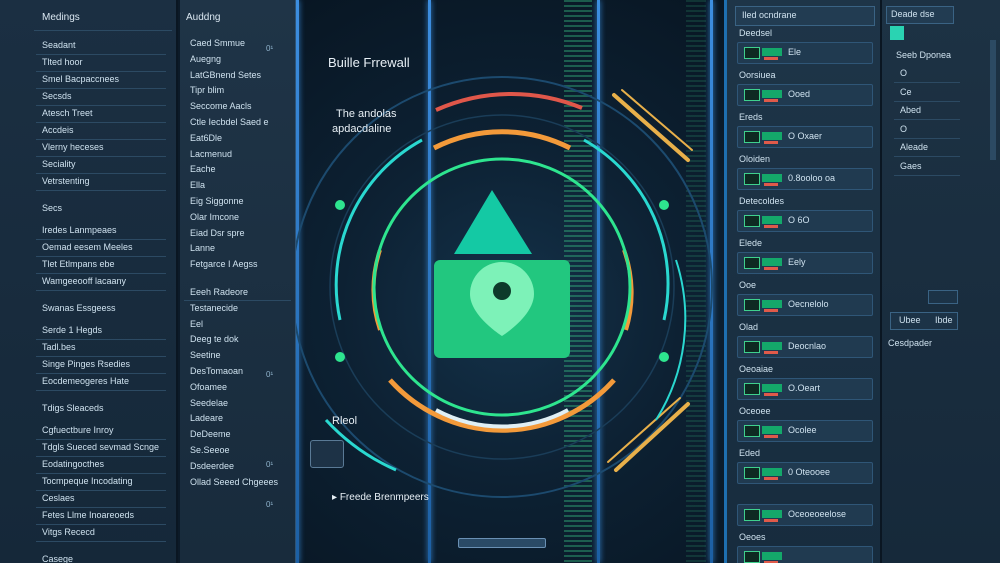 The height and width of the screenshot is (563, 1000). I want to click on search-field: Iled ocndrane, so click(805, 16).